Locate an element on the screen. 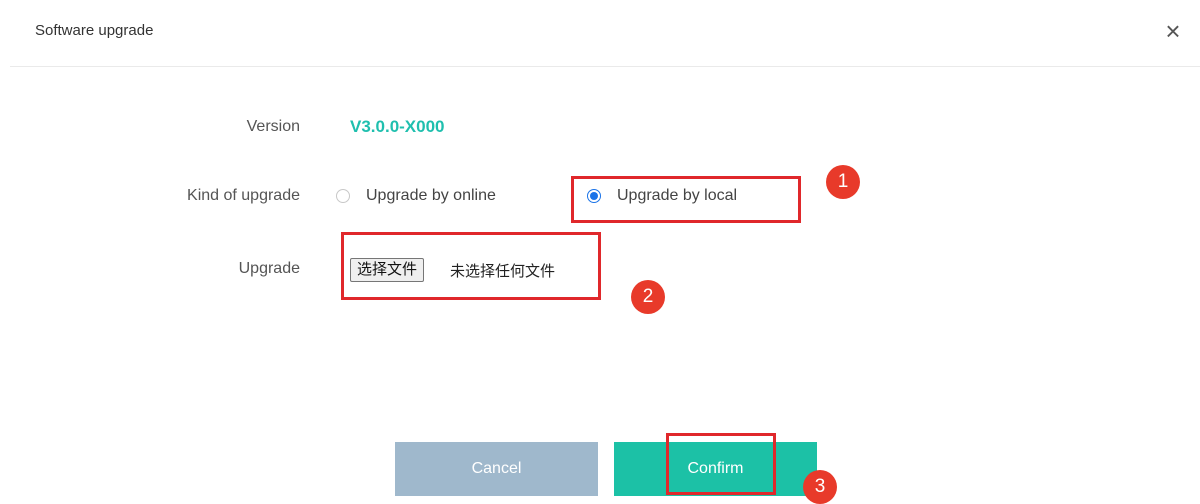 The image size is (1200, 504). dialog-title: Software upgrade is located at coordinates (94, 30).